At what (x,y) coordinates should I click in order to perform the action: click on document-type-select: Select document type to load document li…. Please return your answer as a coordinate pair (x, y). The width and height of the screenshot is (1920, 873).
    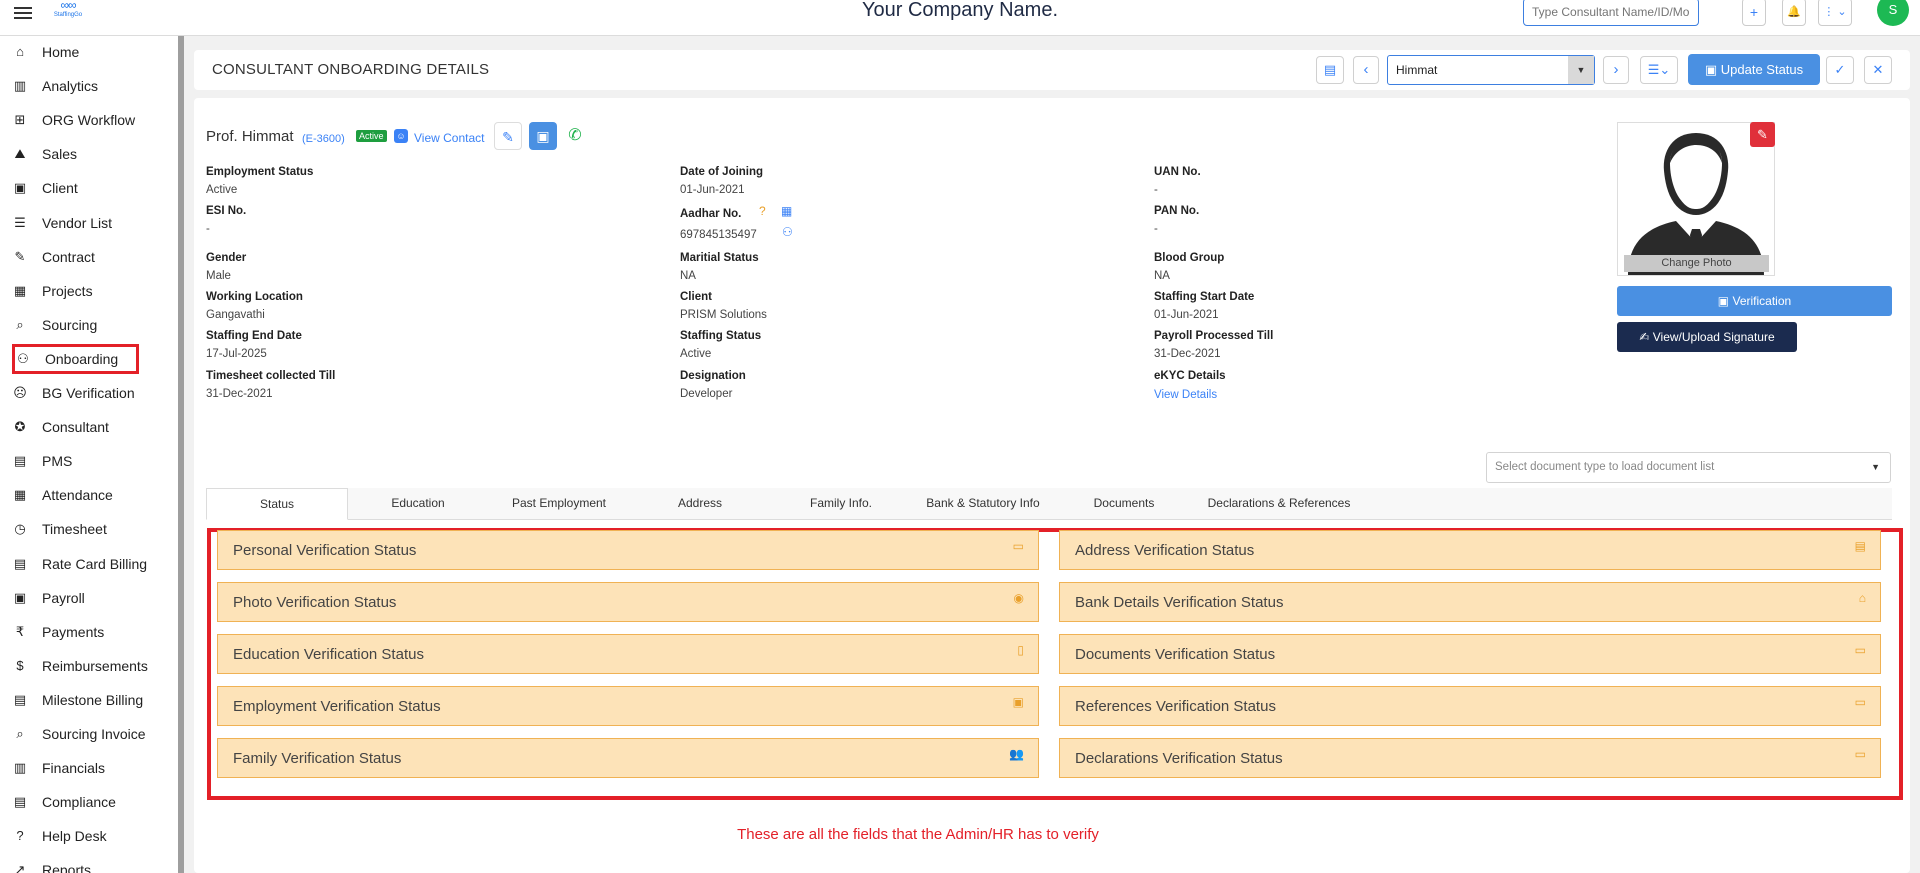
    Looking at the image, I should click on (1688, 467).